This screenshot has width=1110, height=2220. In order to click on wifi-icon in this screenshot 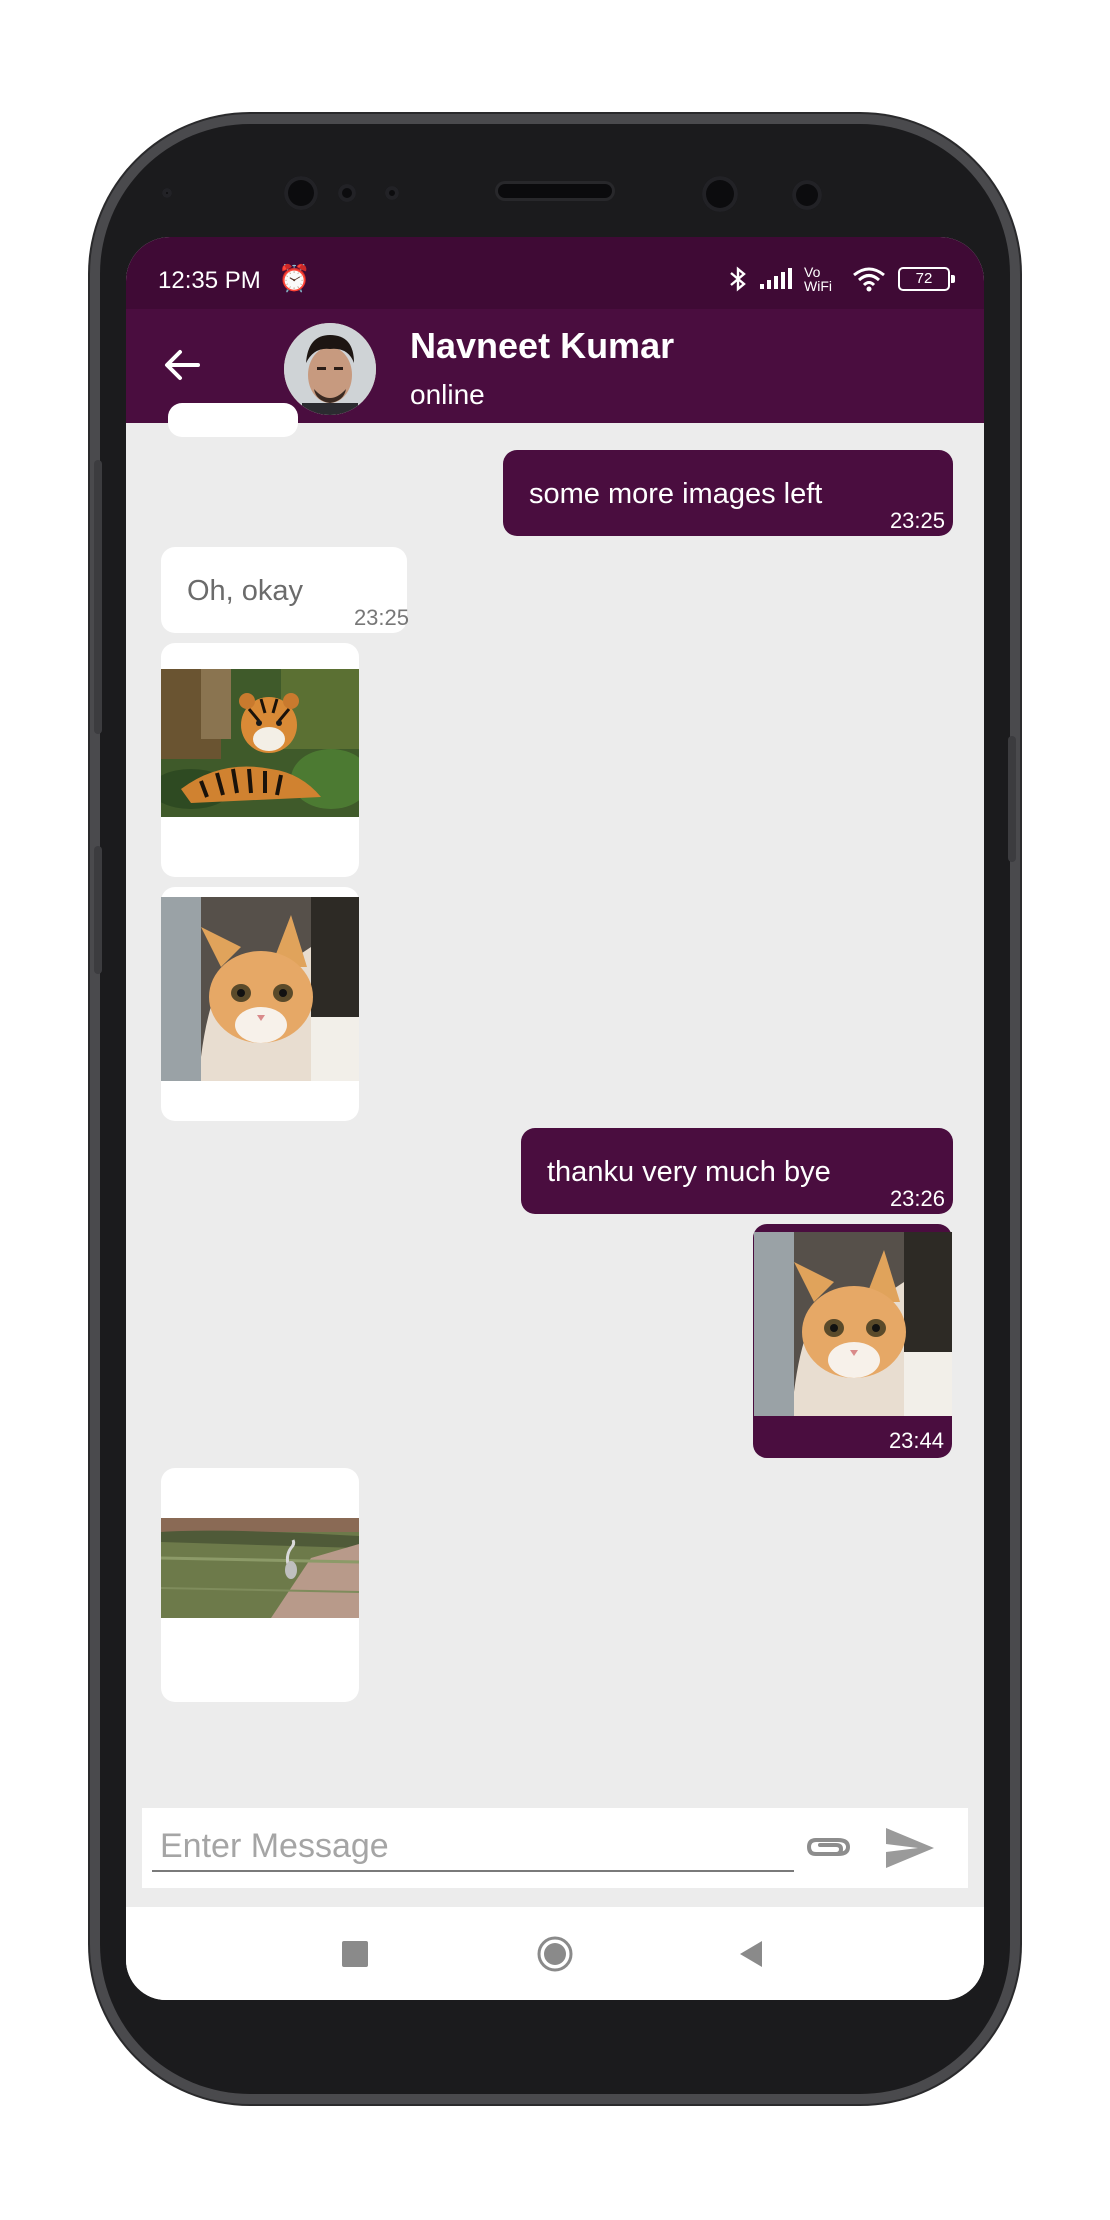, I will do `click(869, 279)`.